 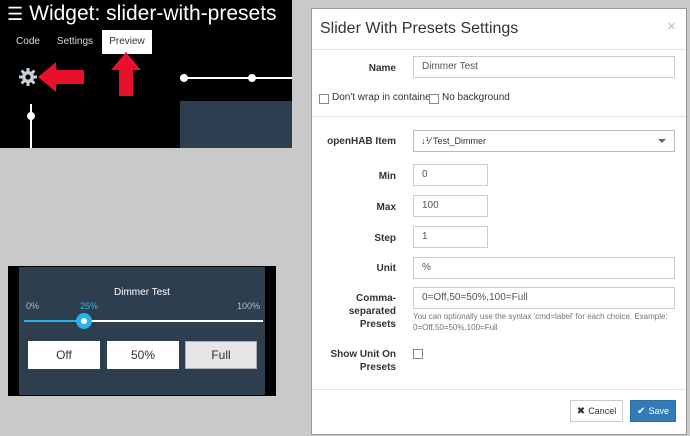 I want to click on dimmer-slider, so click(x=143, y=321).